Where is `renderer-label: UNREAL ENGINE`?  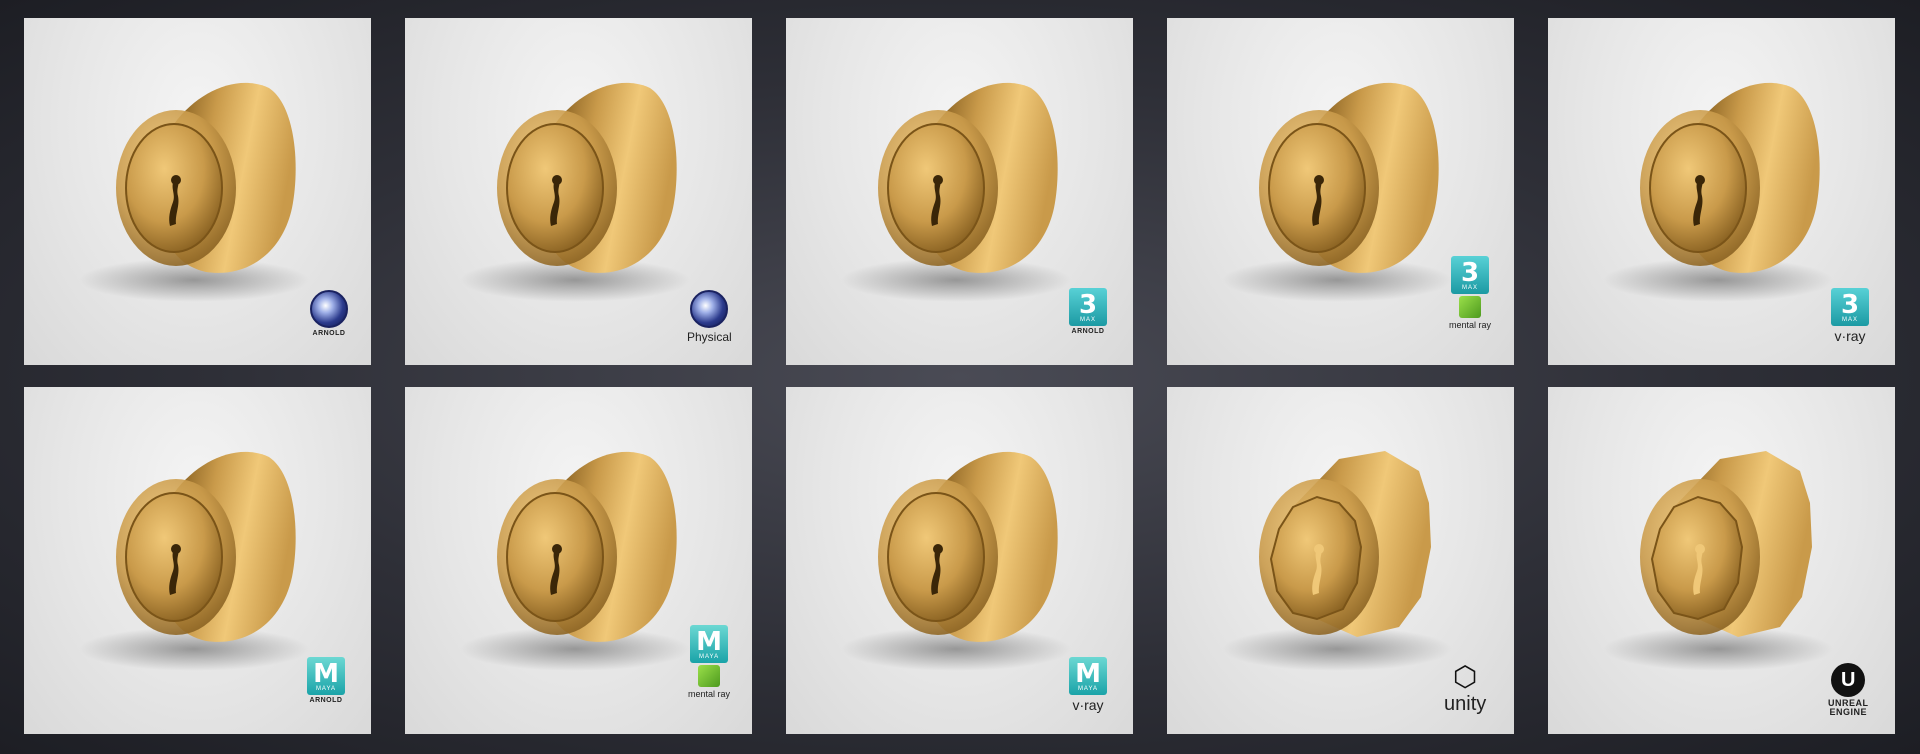 renderer-label: UNREAL ENGINE is located at coordinates (1848, 708).